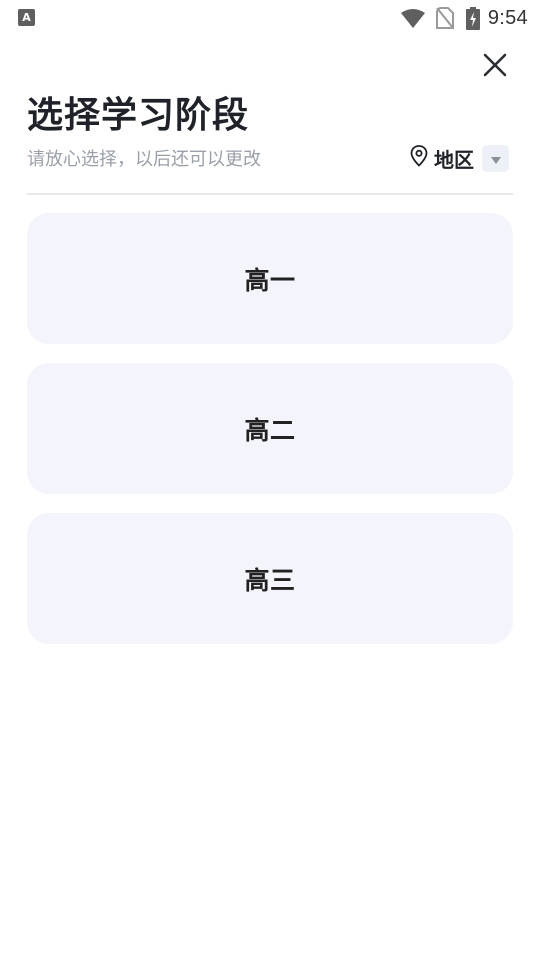 The image size is (540, 960). What do you see at coordinates (454, 159) in the screenshot?
I see `region-label: 地区` at bounding box center [454, 159].